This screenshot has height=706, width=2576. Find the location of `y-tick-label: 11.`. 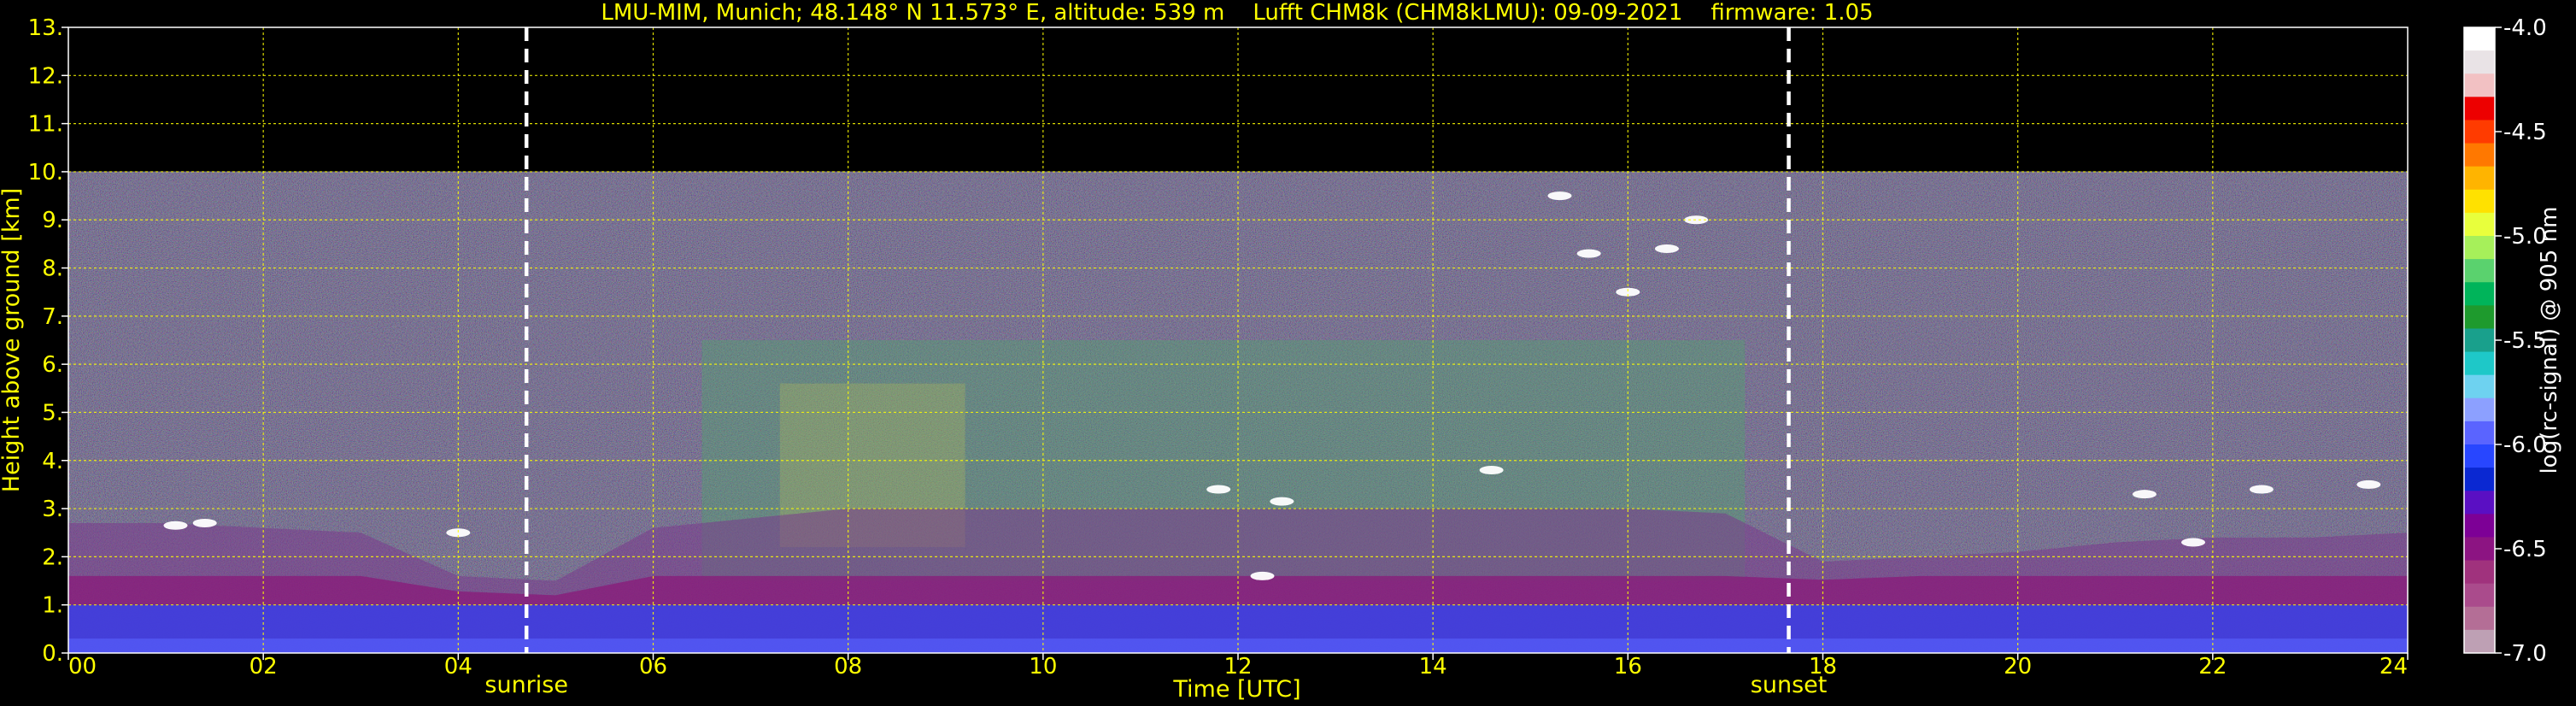

y-tick-label: 11. is located at coordinates (45, 125).